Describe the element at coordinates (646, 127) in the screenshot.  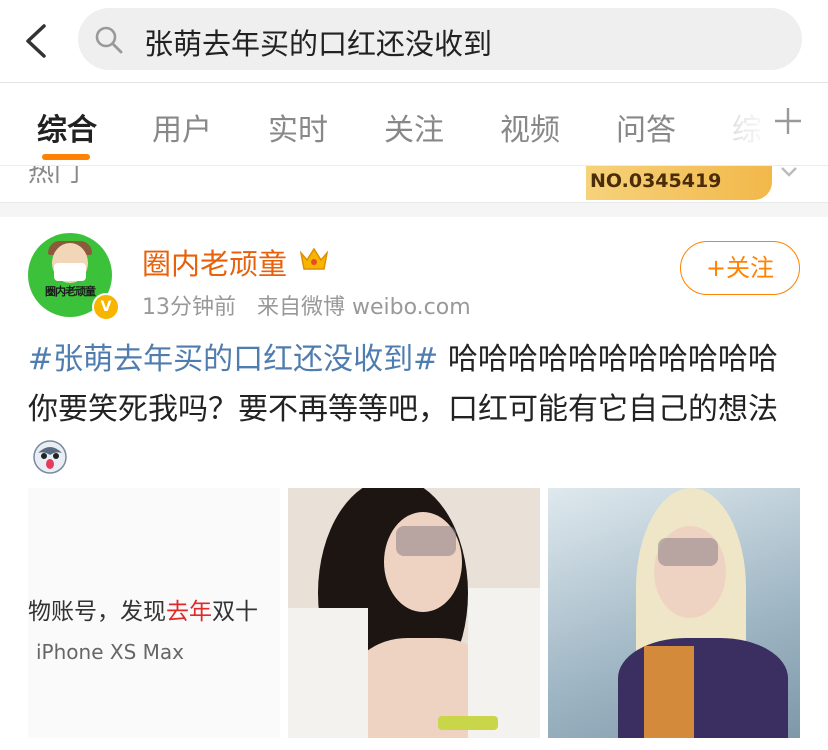
I see `tab-qa: 问答` at that location.